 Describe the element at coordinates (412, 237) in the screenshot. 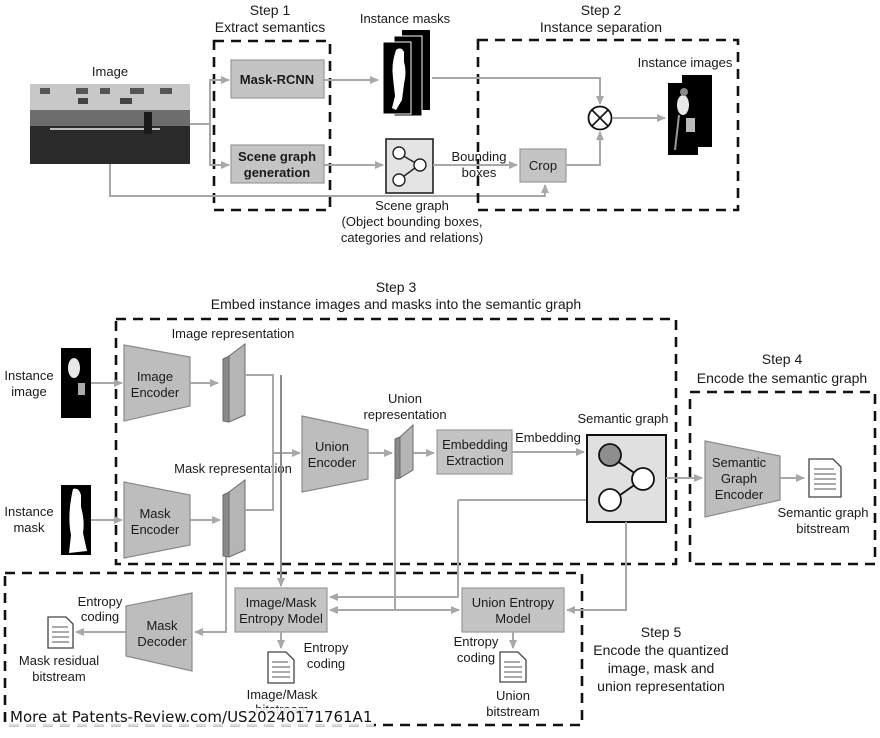

I see `scene-graph-label-3: categories and relations)` at that location.